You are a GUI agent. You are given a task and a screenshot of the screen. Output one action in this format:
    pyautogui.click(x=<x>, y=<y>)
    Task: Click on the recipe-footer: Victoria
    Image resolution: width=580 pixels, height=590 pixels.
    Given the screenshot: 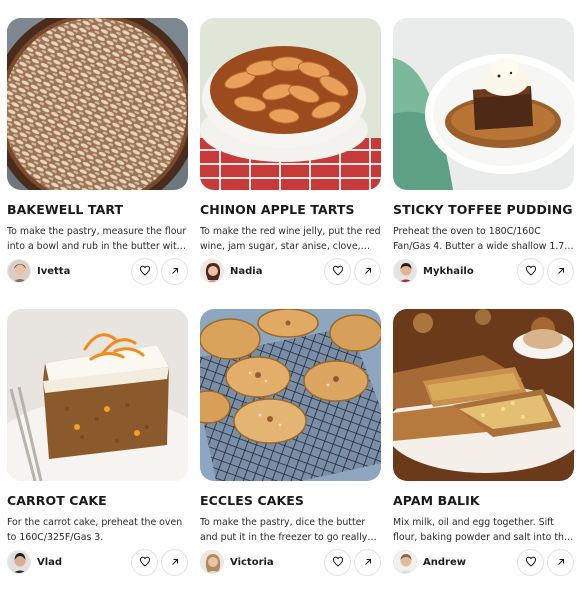 What is the action you would take?
    pyautogui.click(x=290, y=562)
    